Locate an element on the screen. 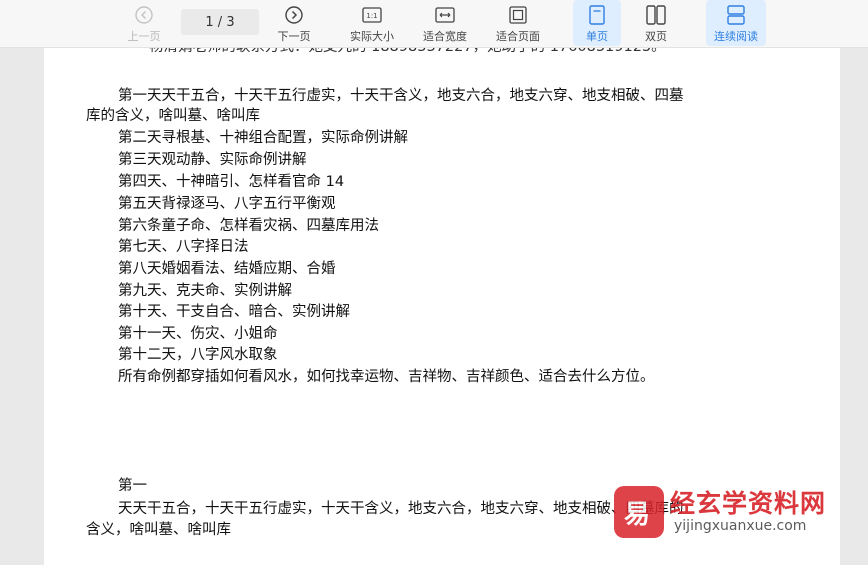 The image size is (868, 565). actual-size-label: 实际大小 is located at coordinates (372, 36).